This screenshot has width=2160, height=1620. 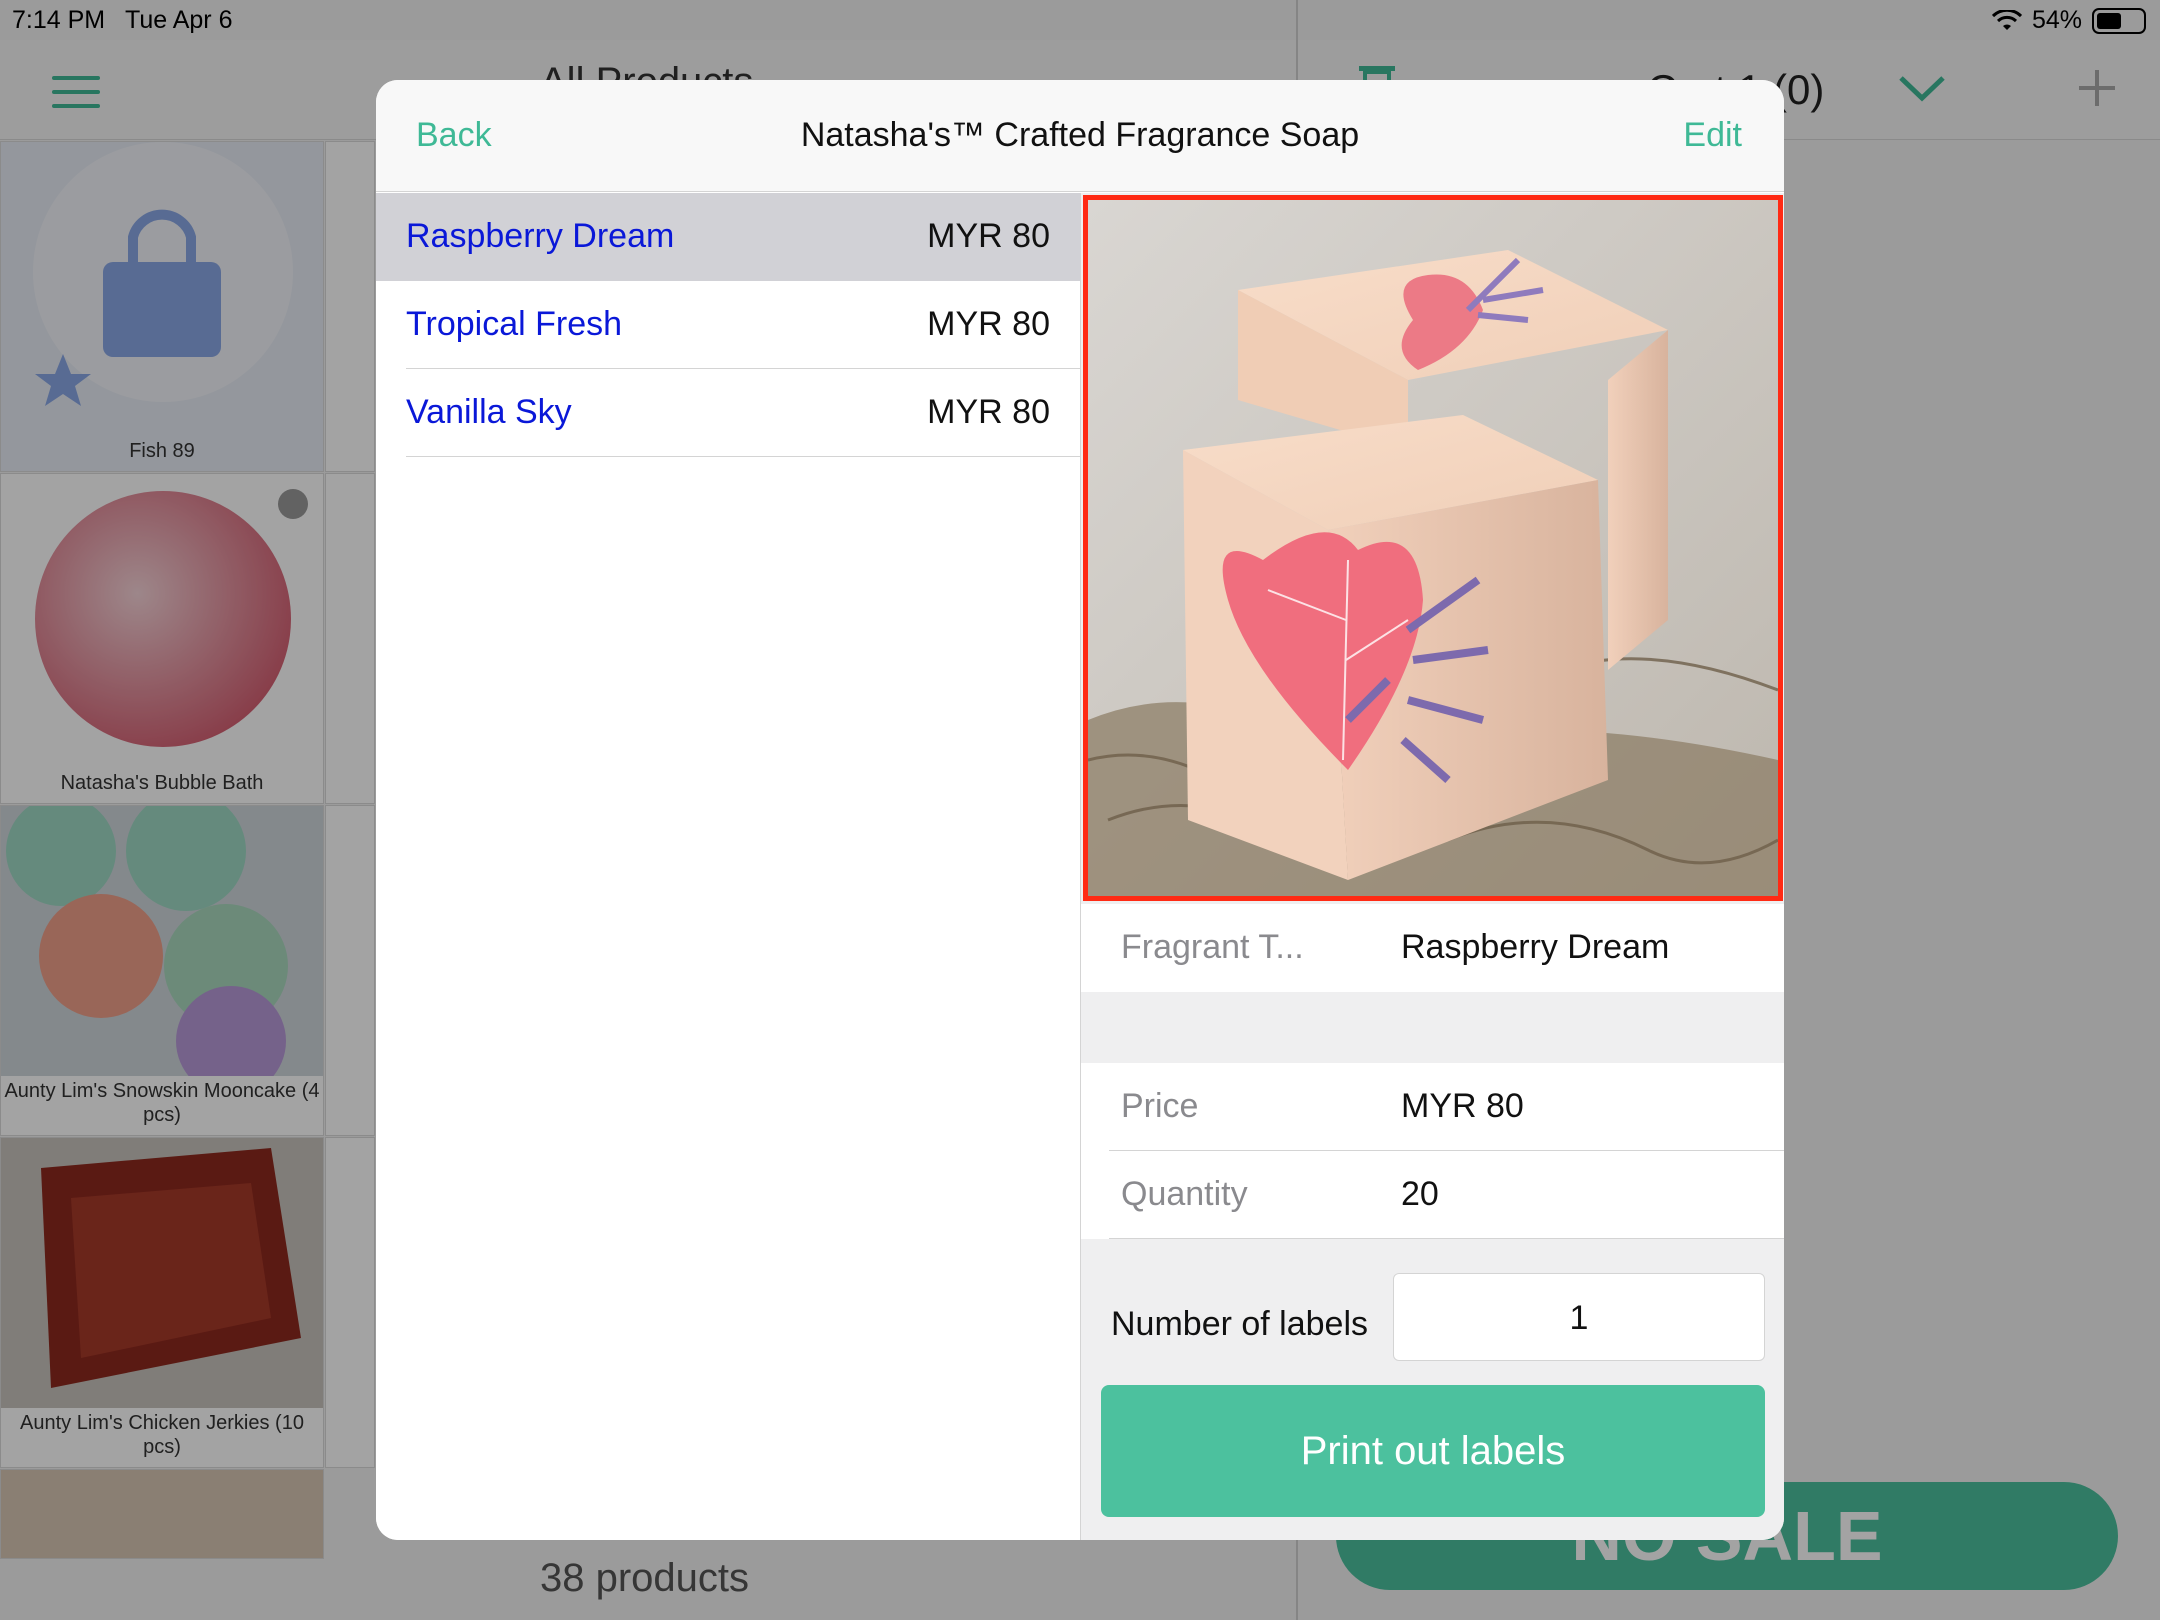 What do you see at coordinates (728, 325) in the screenshot?
I see `variant-row-tropical-fresh: Tropical Fresh MYR 80` at bounding box center [728, 325].